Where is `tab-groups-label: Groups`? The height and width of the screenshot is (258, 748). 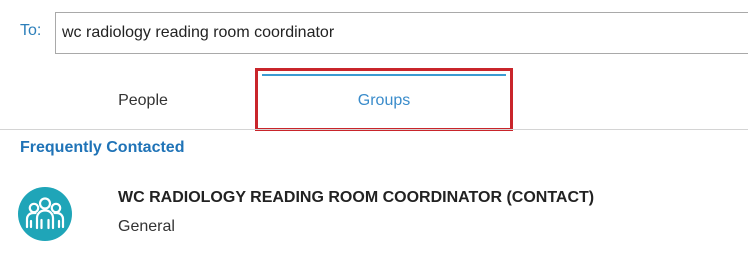
tab-groups-label: Groups is located at coordinates (384, 100).